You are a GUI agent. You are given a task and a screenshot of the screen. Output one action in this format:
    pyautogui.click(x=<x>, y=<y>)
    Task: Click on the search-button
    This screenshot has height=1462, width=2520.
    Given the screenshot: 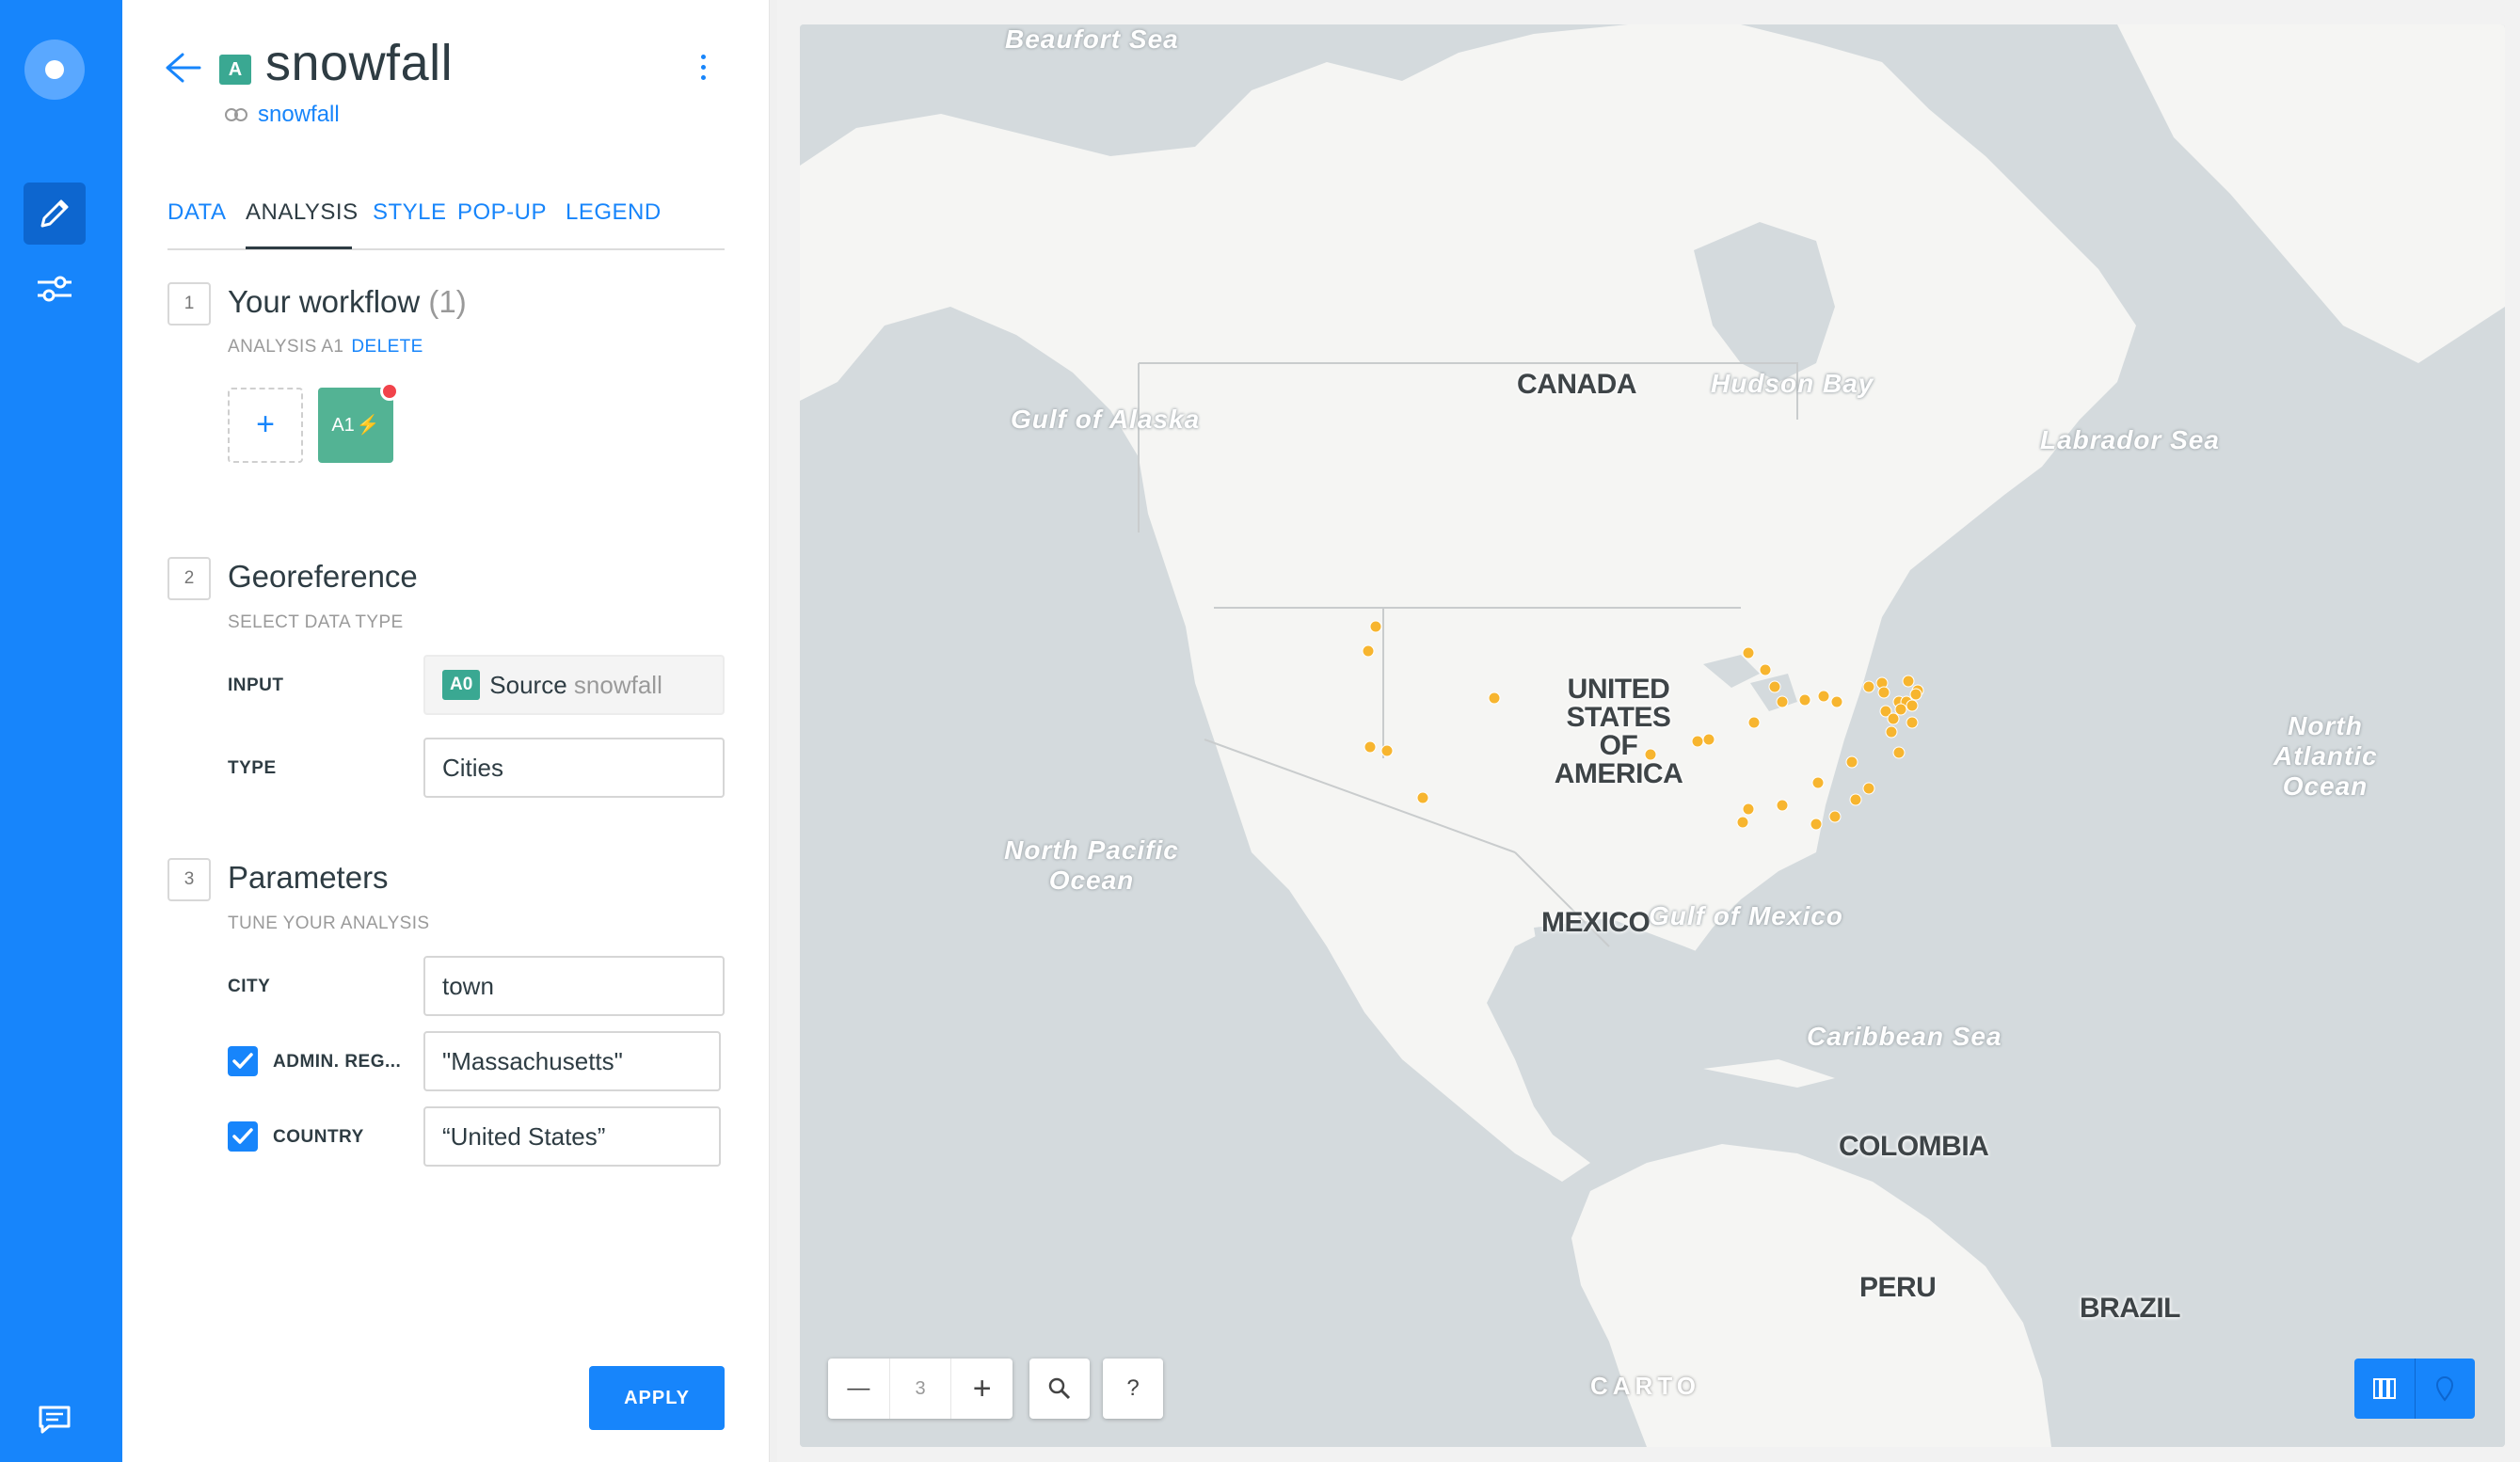 What is the action you would take?
    pyautogui.click(x=1059, y=1389)
    